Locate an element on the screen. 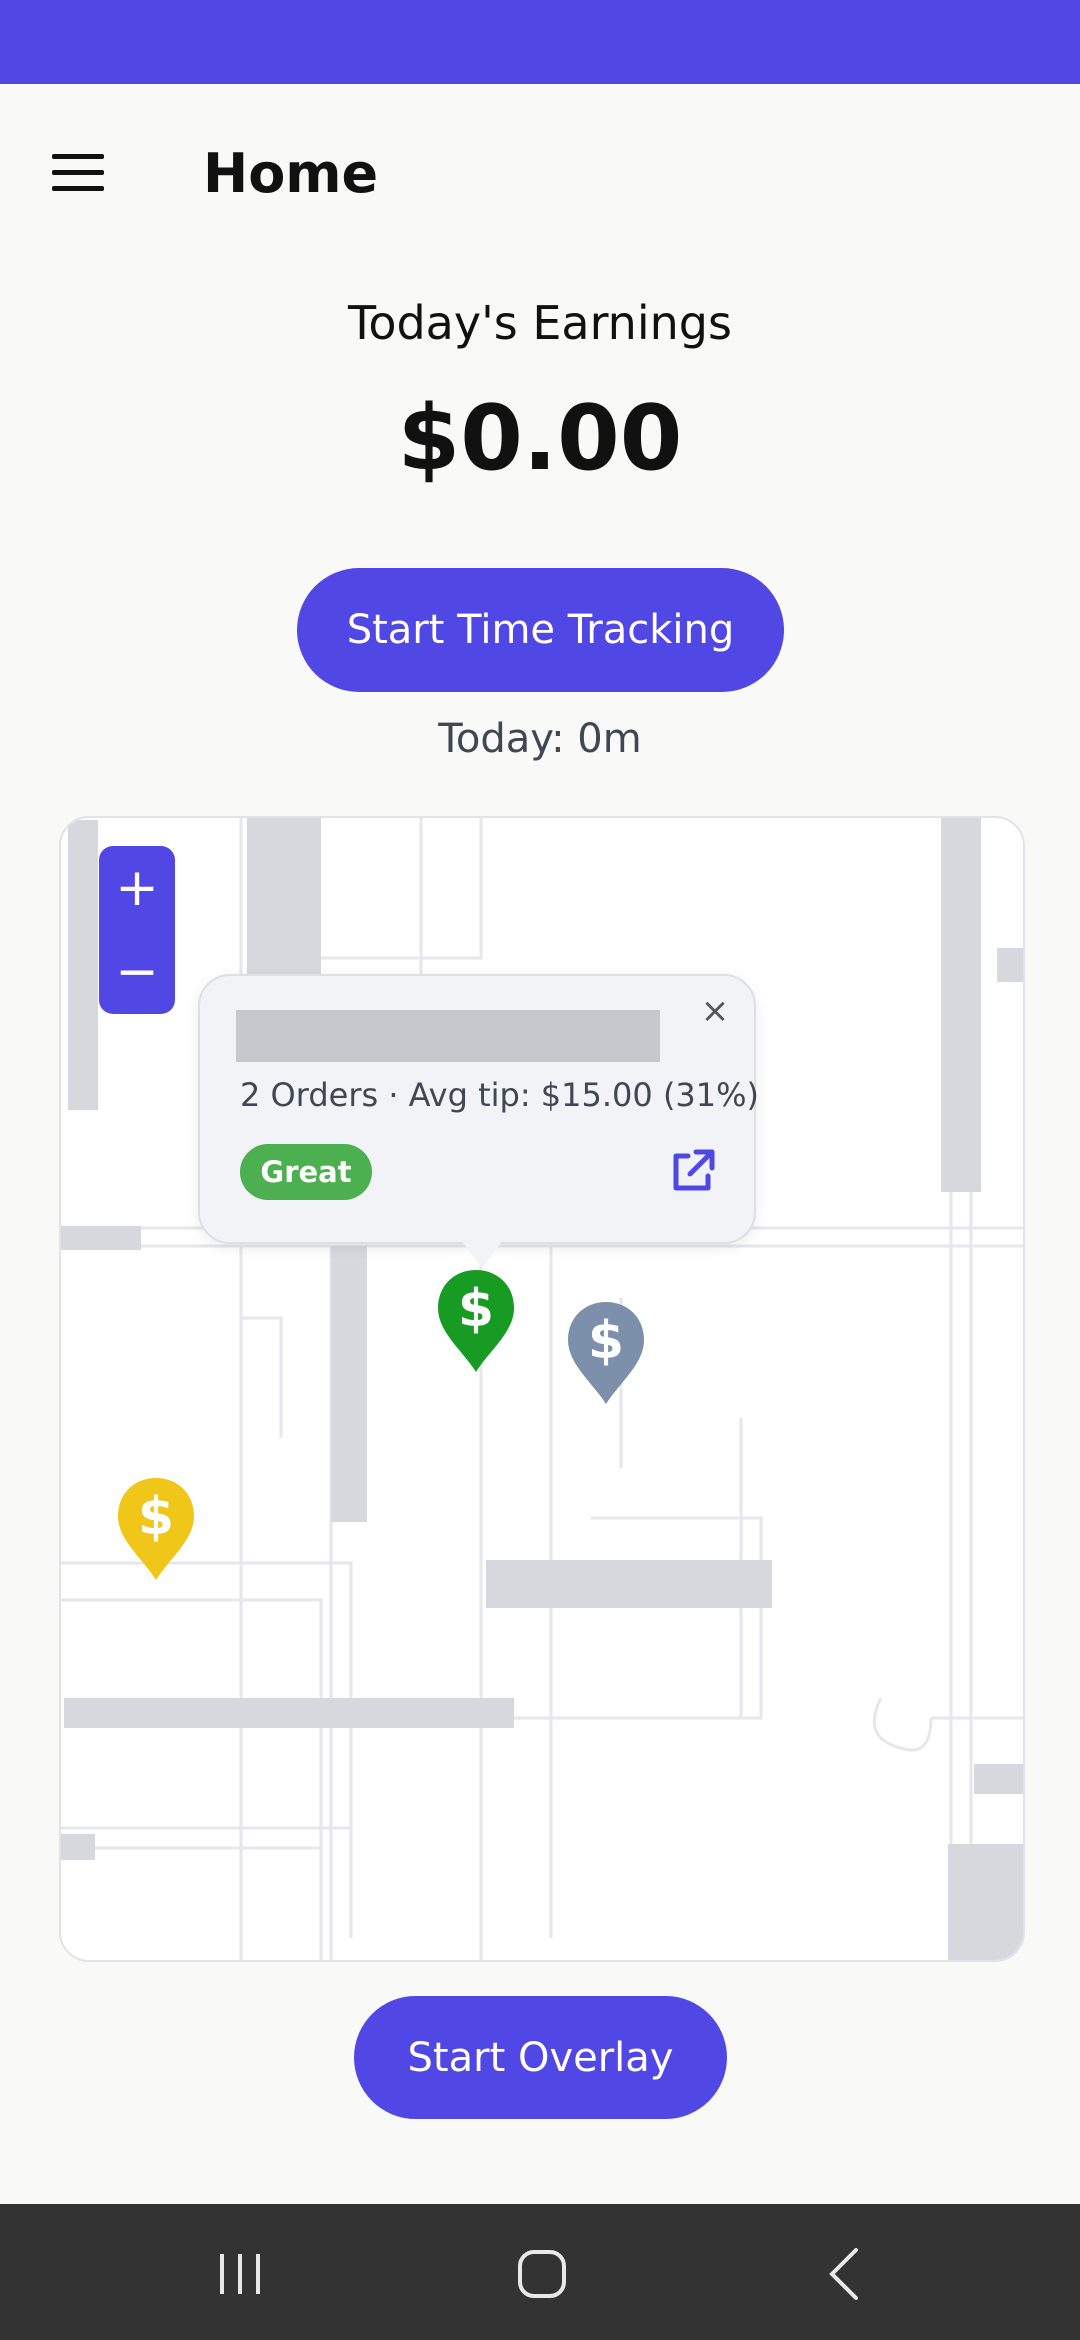 Image resolution: width=1080 pixels, height=2340 pixels. popup-pointer is located at coordinates (482, 1252).